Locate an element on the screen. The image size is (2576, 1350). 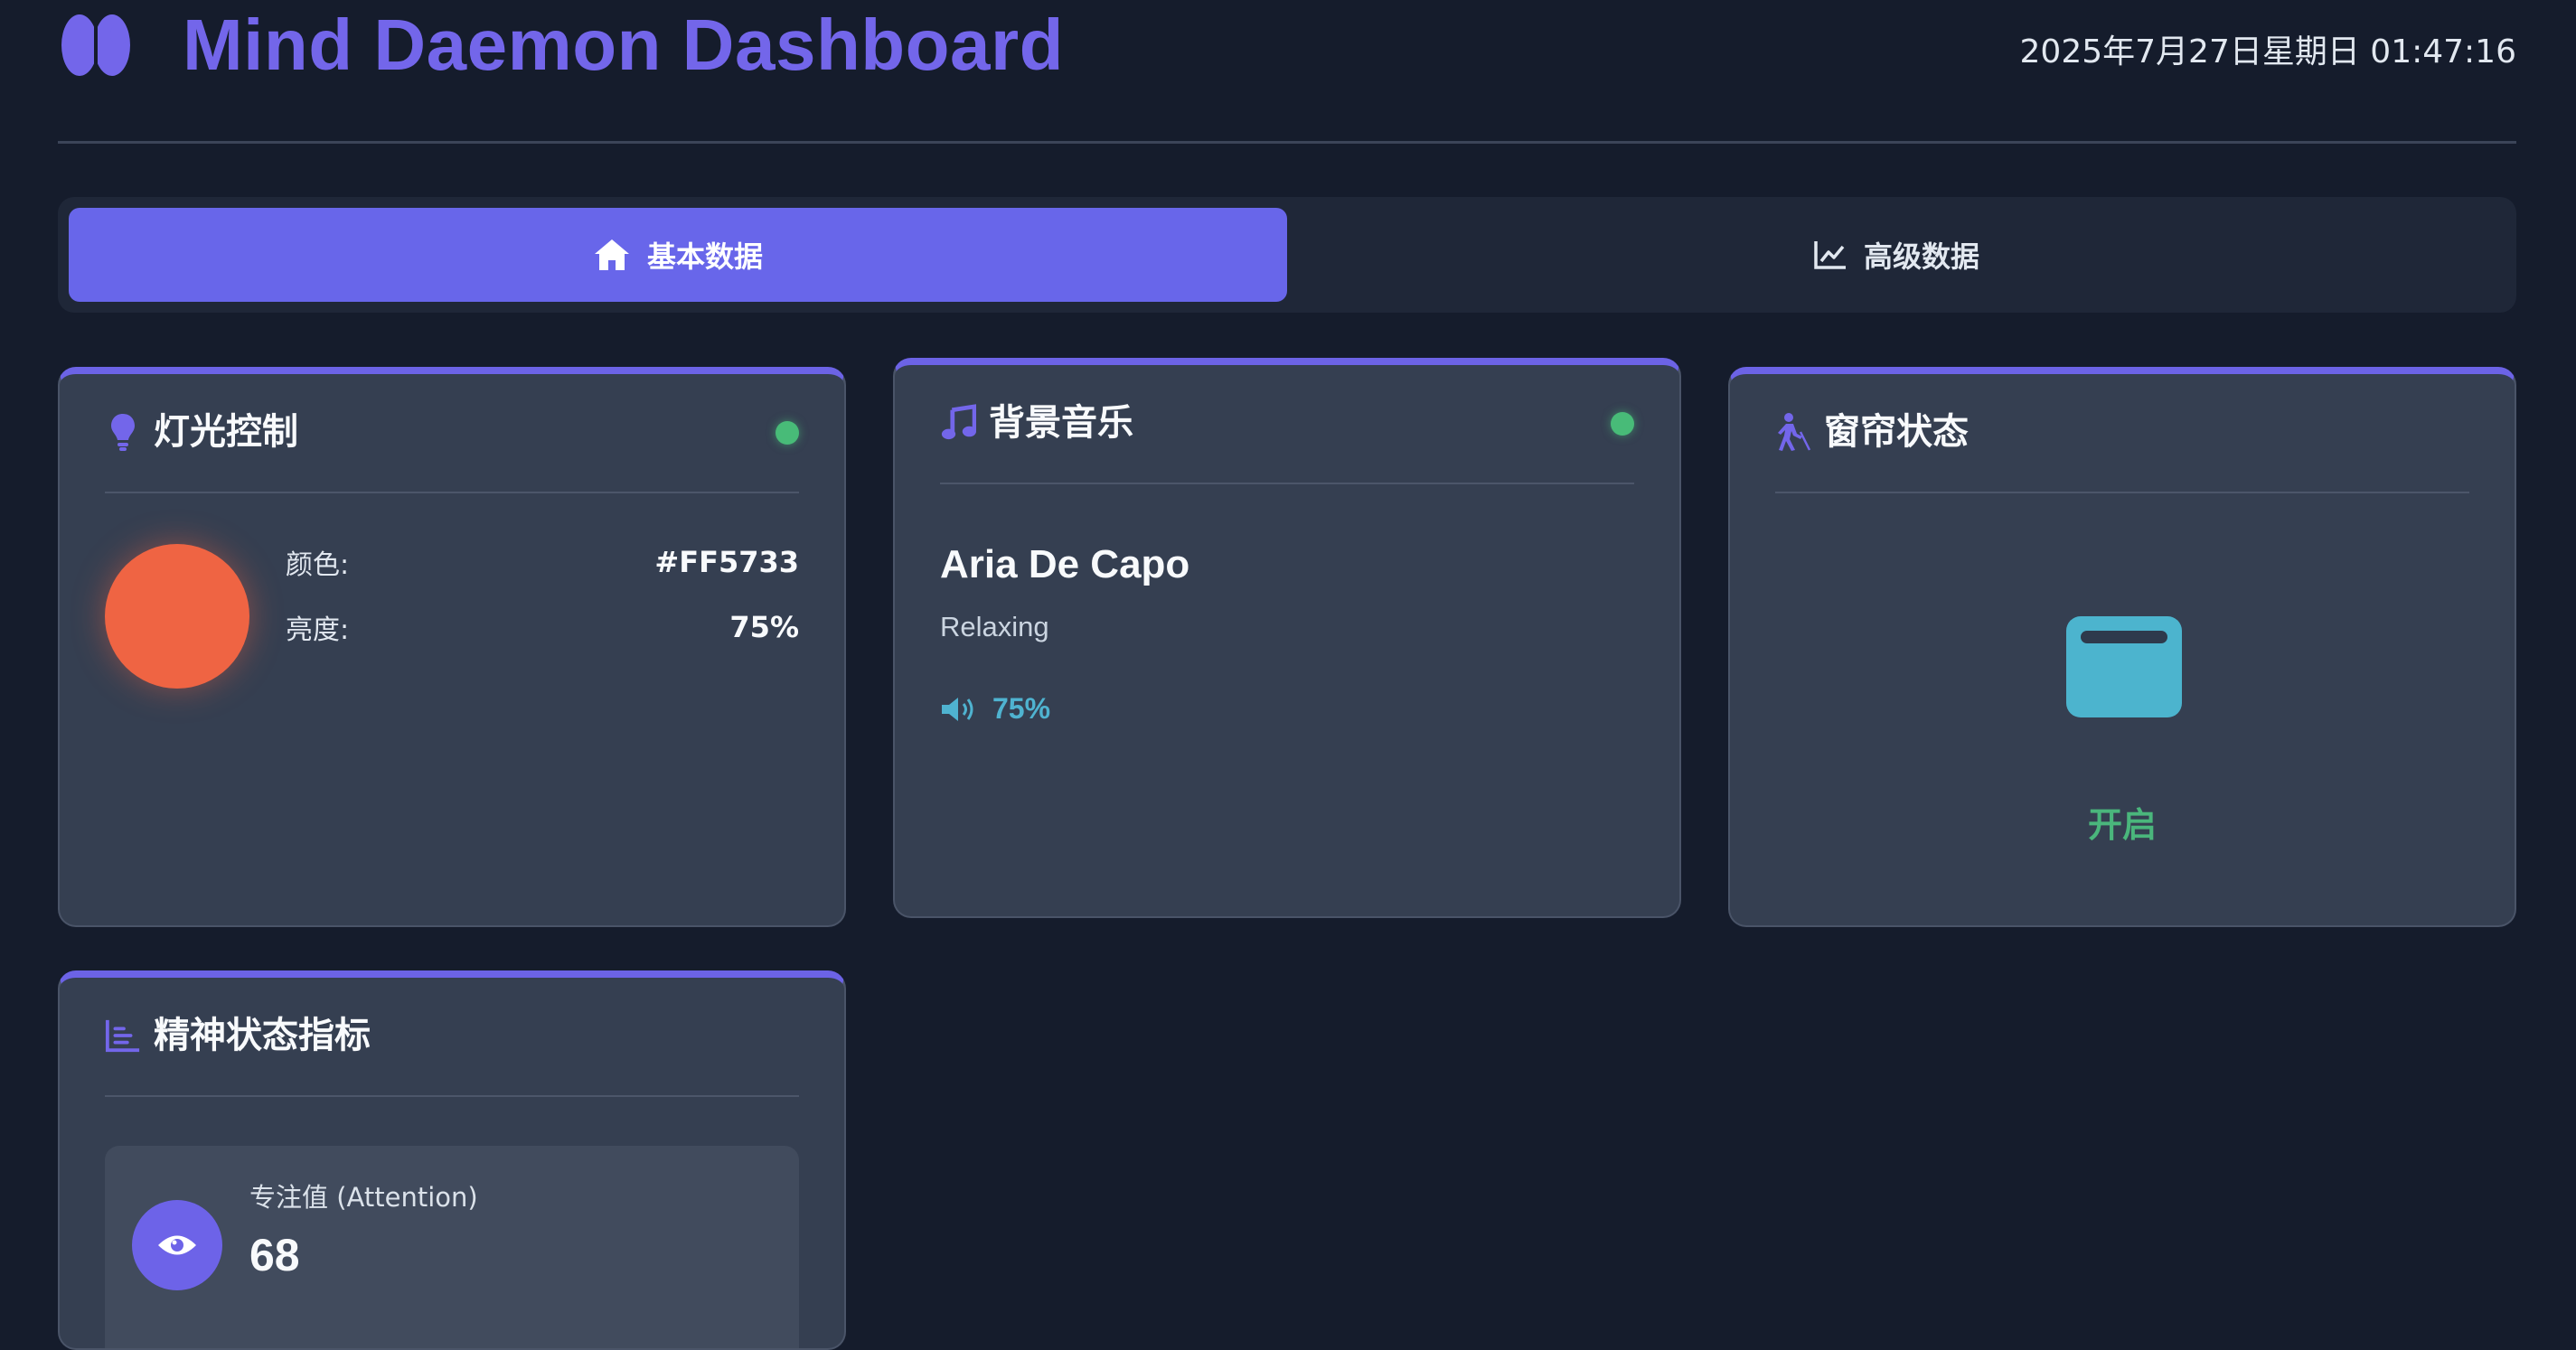
color-label: 颜色: is located at coordinates (318, 565).